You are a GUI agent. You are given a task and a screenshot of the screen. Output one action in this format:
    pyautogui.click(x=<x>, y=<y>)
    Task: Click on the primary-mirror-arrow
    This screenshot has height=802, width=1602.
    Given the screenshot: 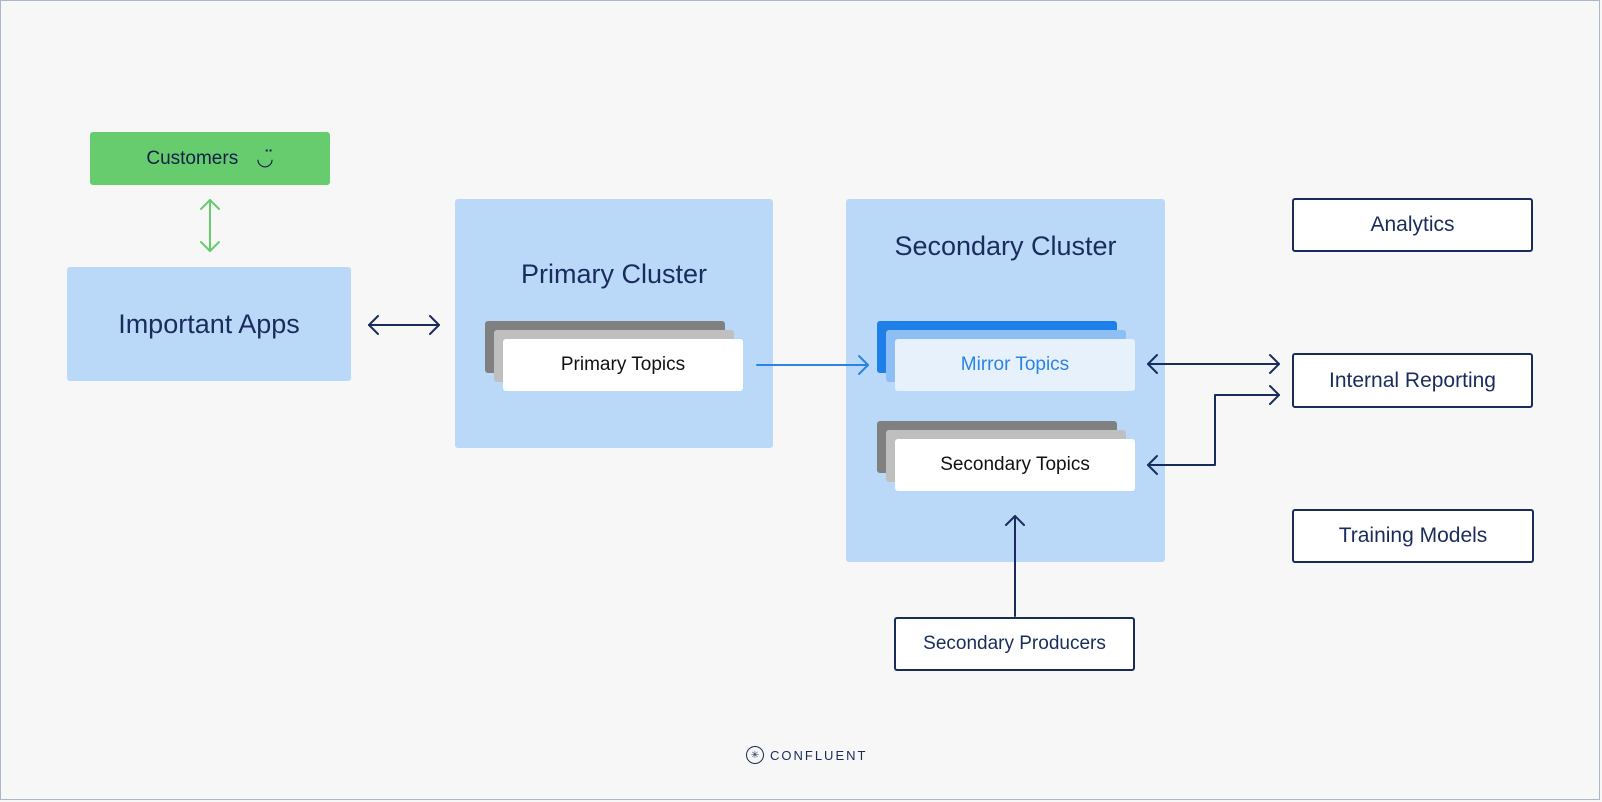 What is the action you would take?
    pyautogui.click(x=812, y=365)
    